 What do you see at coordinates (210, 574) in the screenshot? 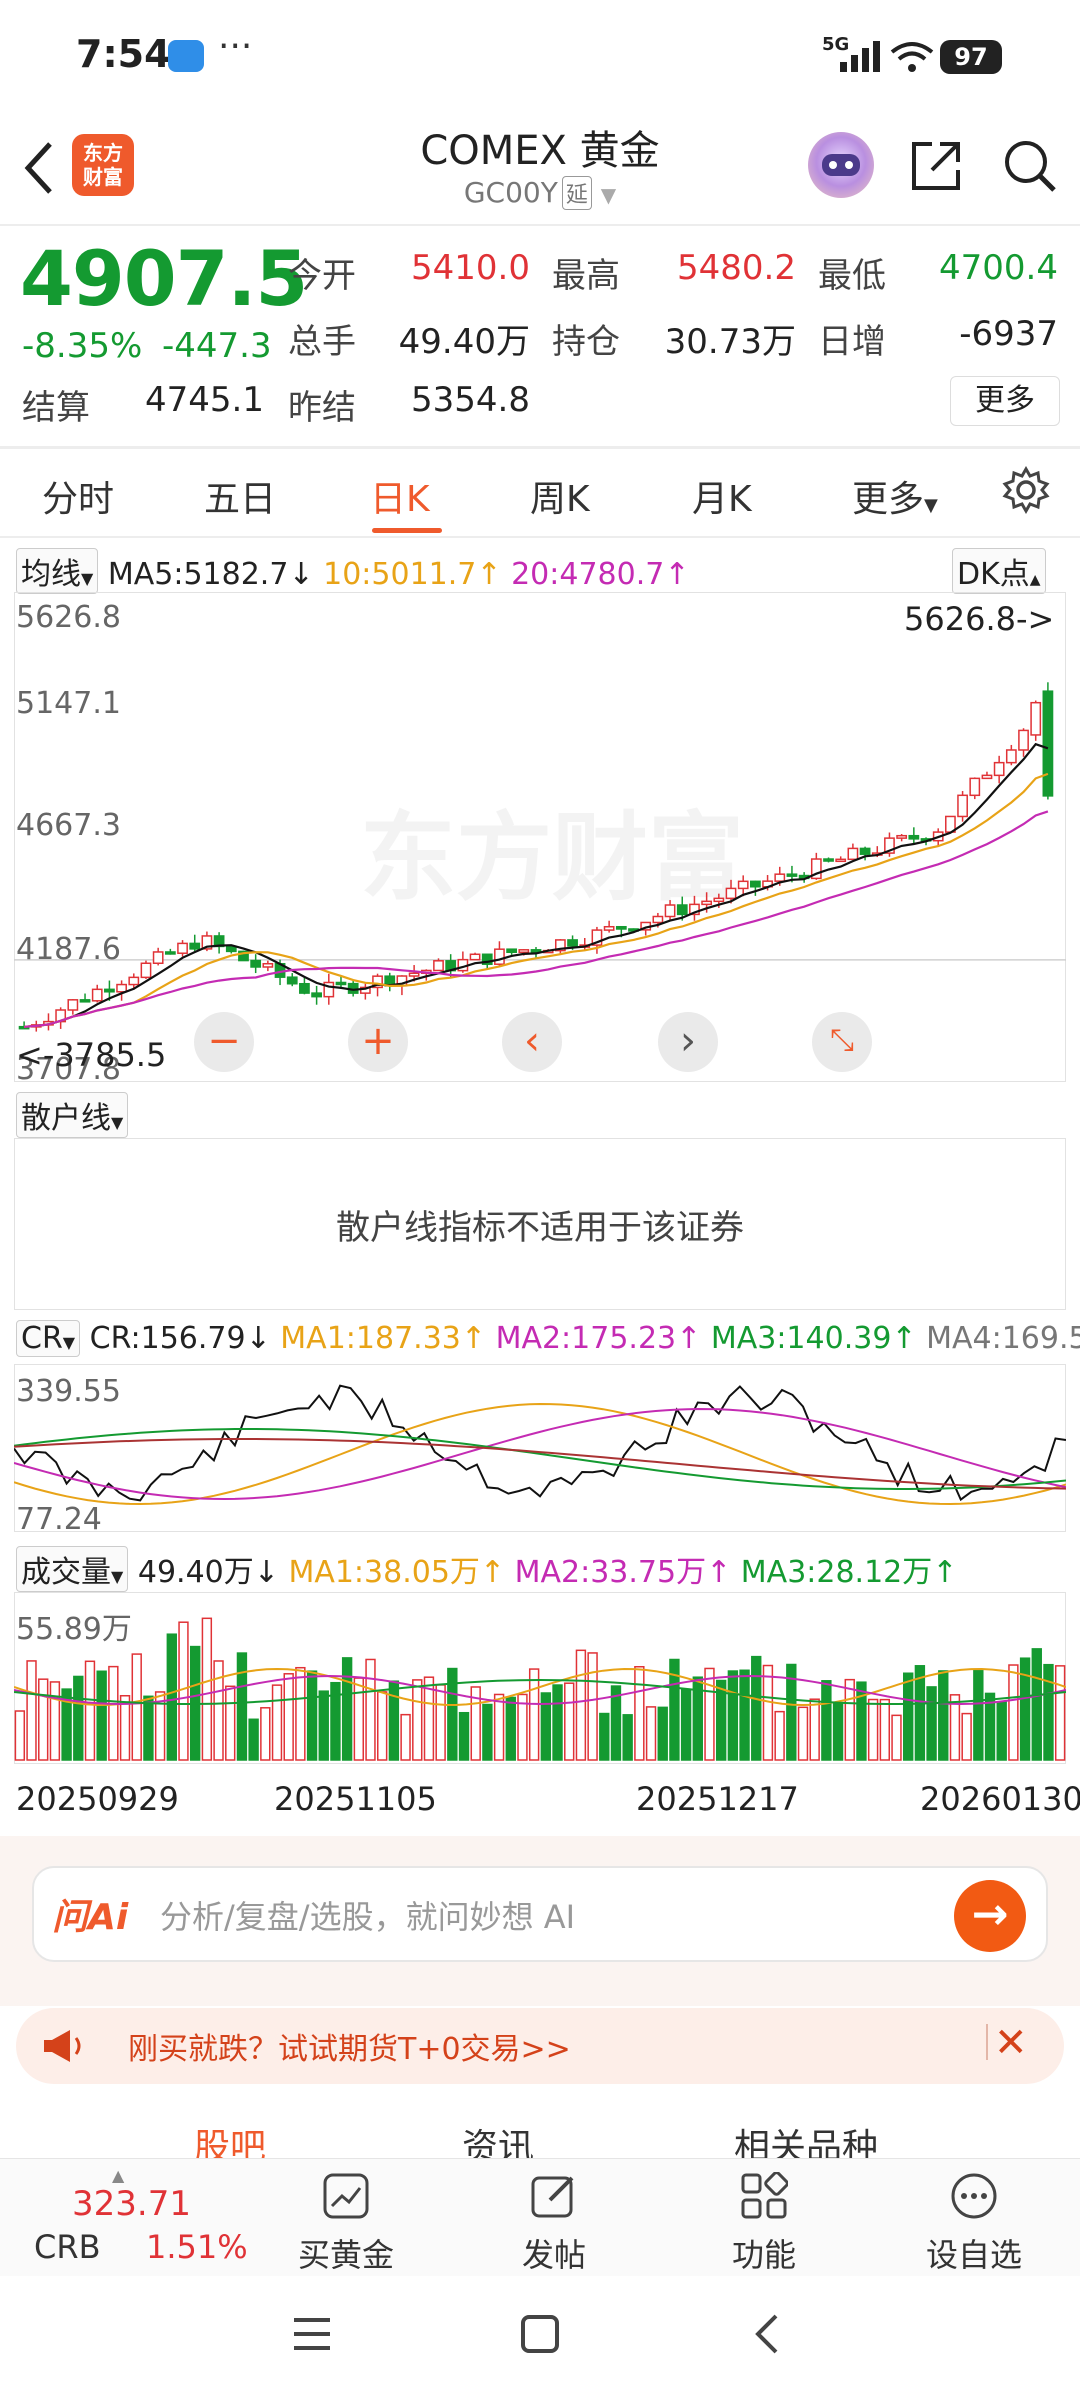
I see `ma5-value: MA5:5182.7↓` at bounding box center [210, 574].